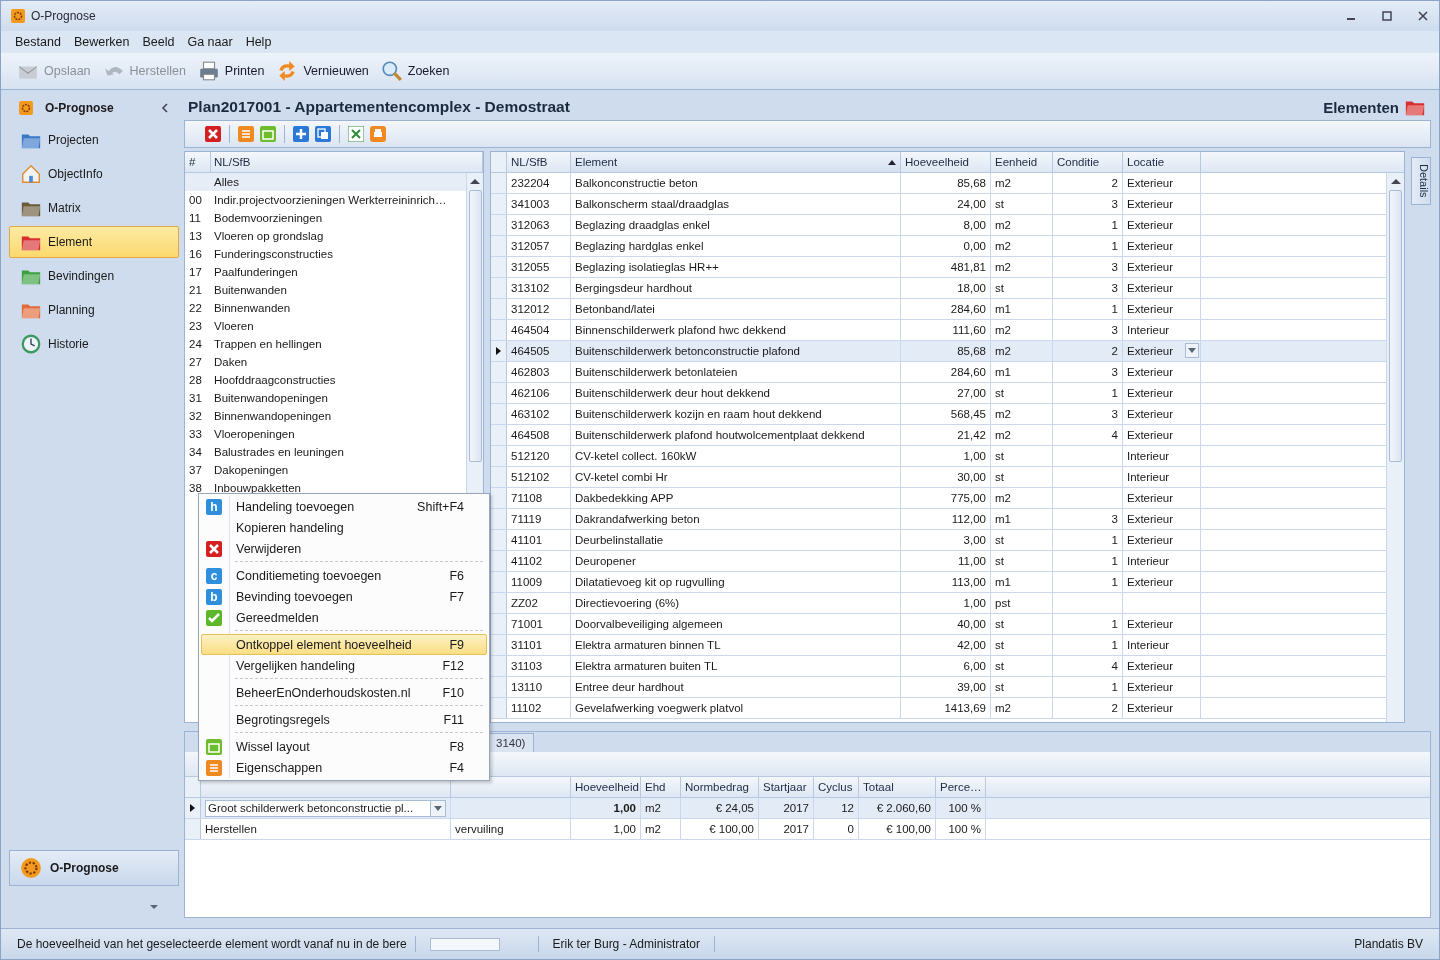 This screenshot has width=1440, height=960. I want to click on printer-icon, so click(378, 134).